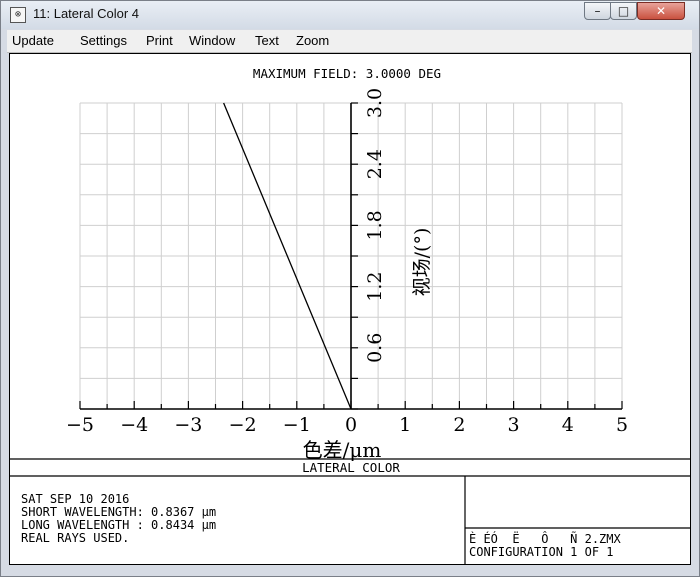  What do you see at coordinates (75, 538) in the screenshot?
I see `info-real-rays: REAL RAYS USED.` at bounding box center [75, 538].